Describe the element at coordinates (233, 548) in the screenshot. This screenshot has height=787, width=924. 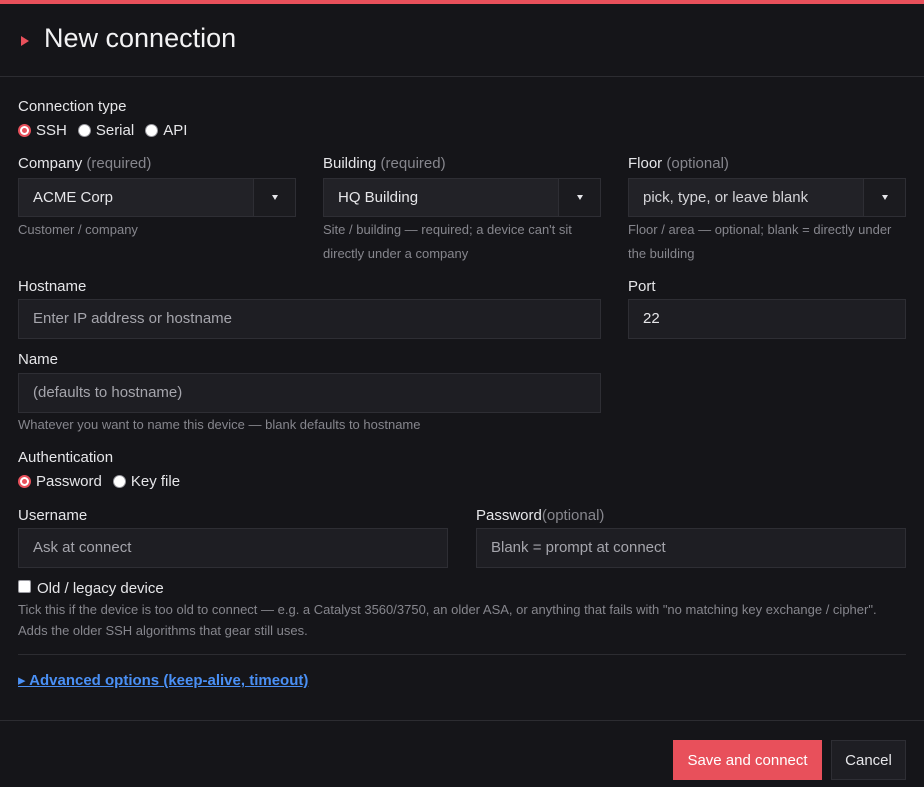
I see `username-input: Ask at connect` at that location.